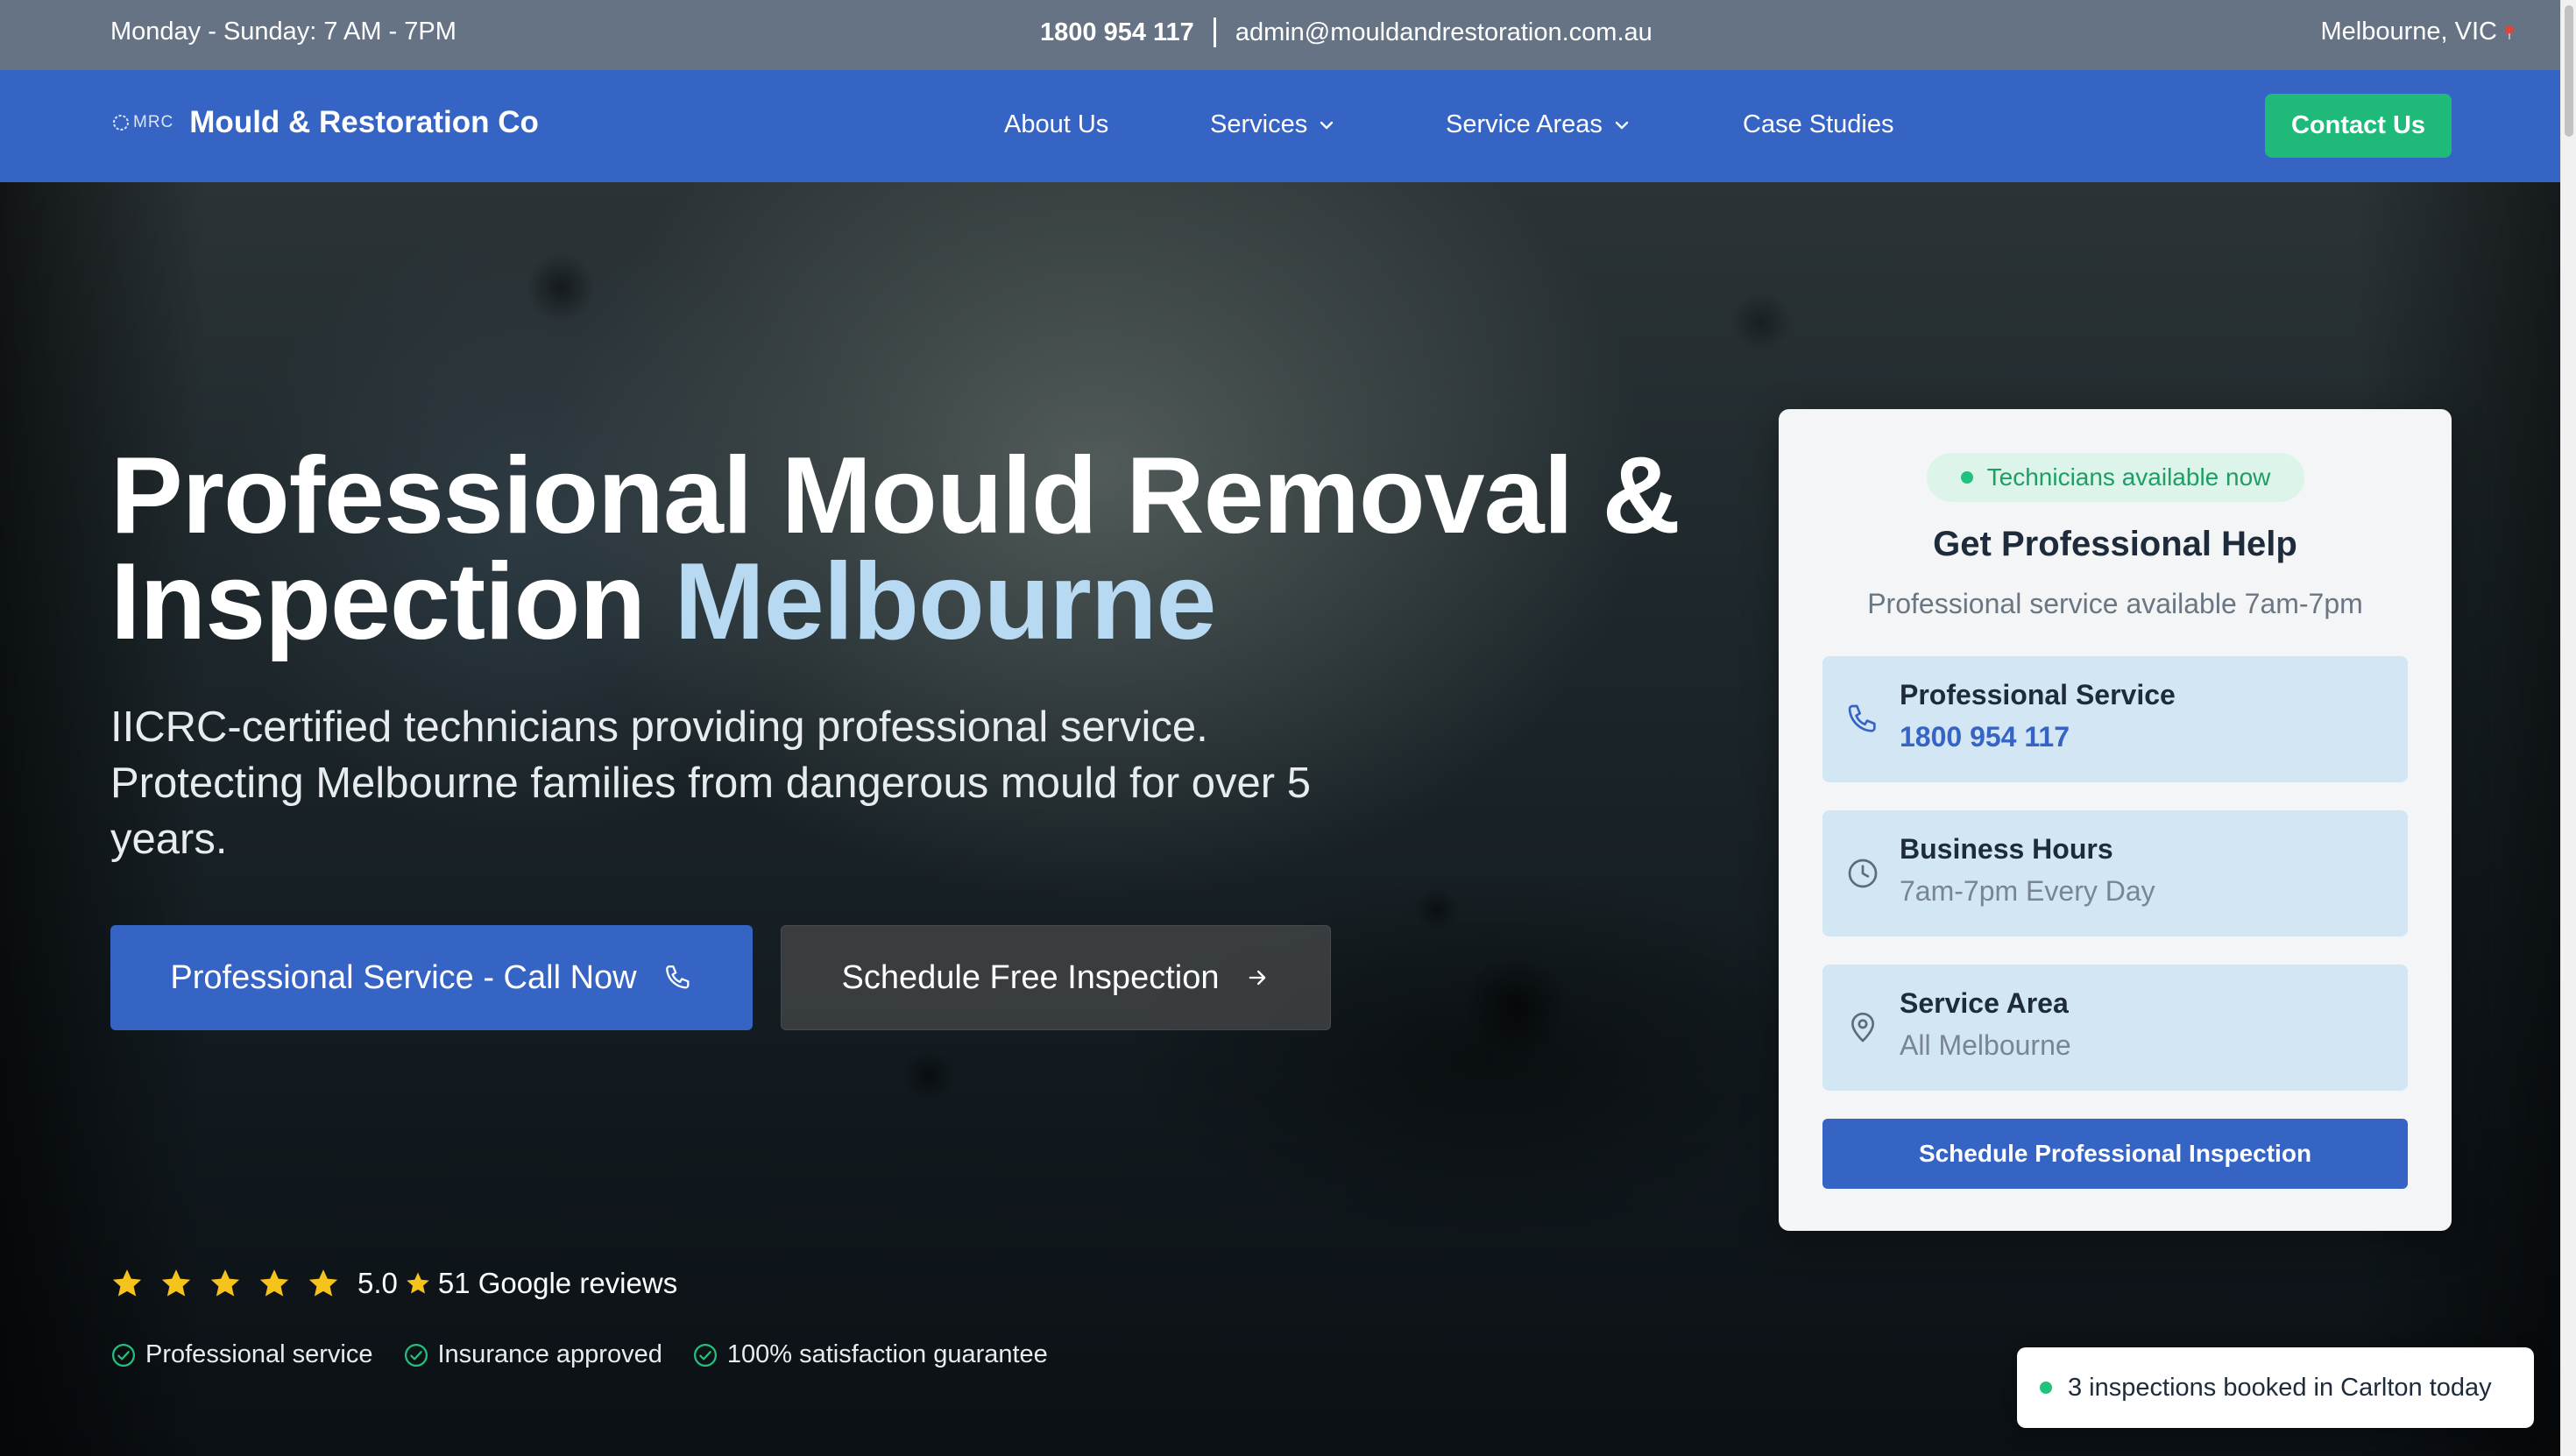 This screenshot has width=2576, height=1456. Describe the element at coordinates (2006, 849) in the screenshot. I see `info-title: Business Hours` at that location.